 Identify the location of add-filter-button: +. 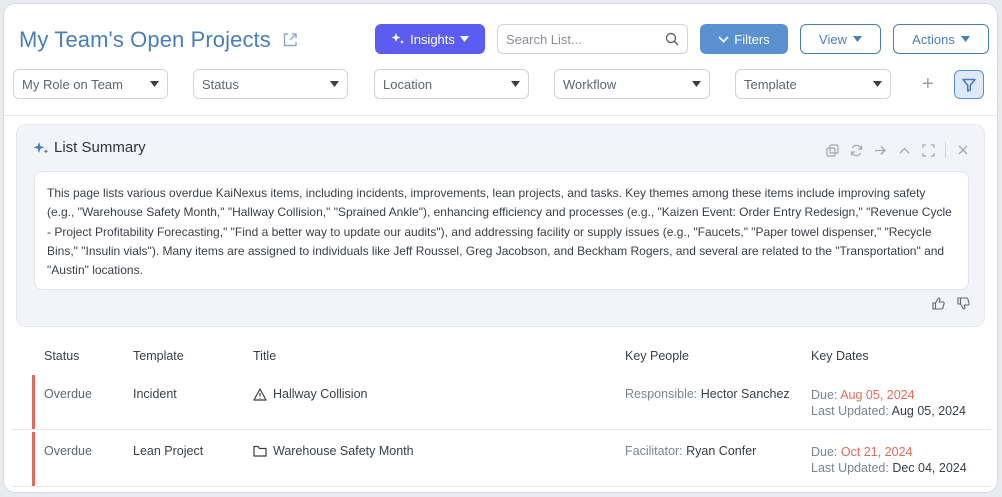
(928, 84).